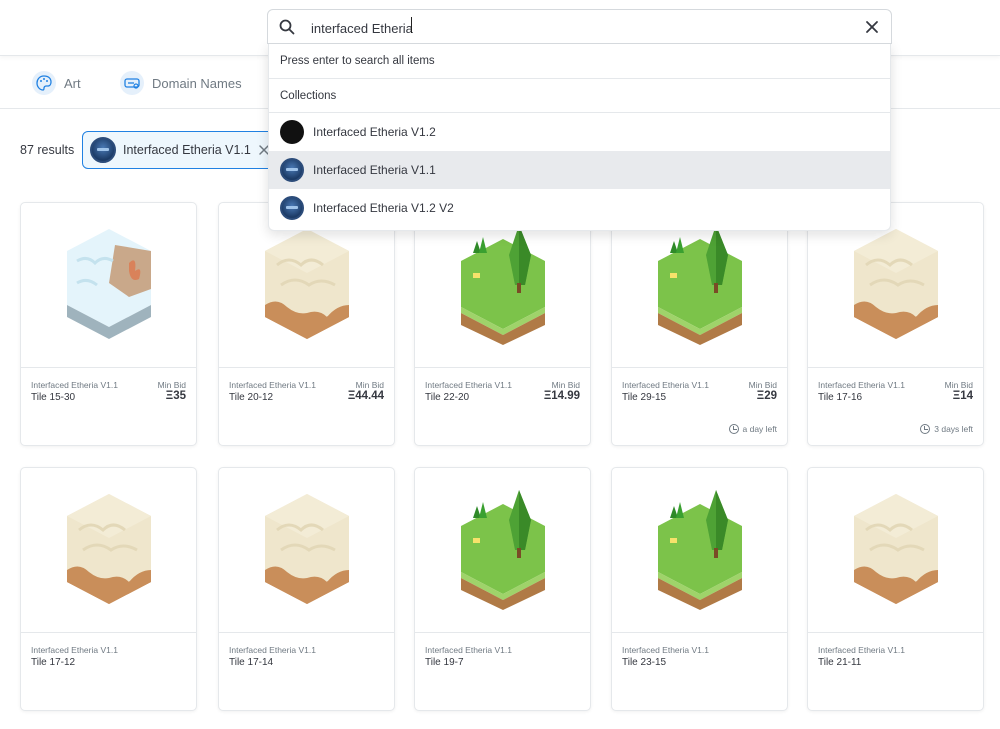  What do you see at coordinates (447, 397) in the screenshot?
I see `asset-name: Tile 22-20` at bounding box center [447, 397].